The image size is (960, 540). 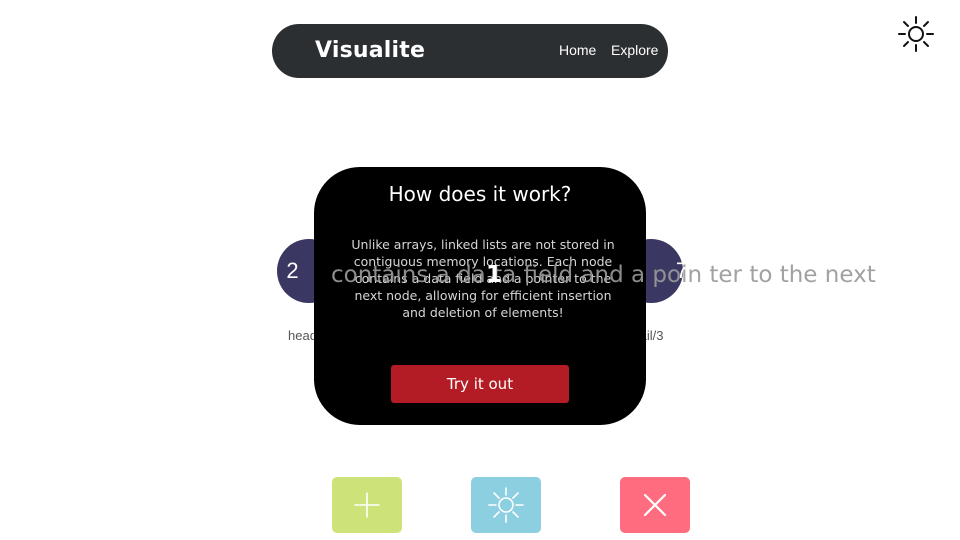 What do you see at coordinates (480, 194) in the screenshot?
I see `modal-title: How does it work?` at bounding box center [480, 194].